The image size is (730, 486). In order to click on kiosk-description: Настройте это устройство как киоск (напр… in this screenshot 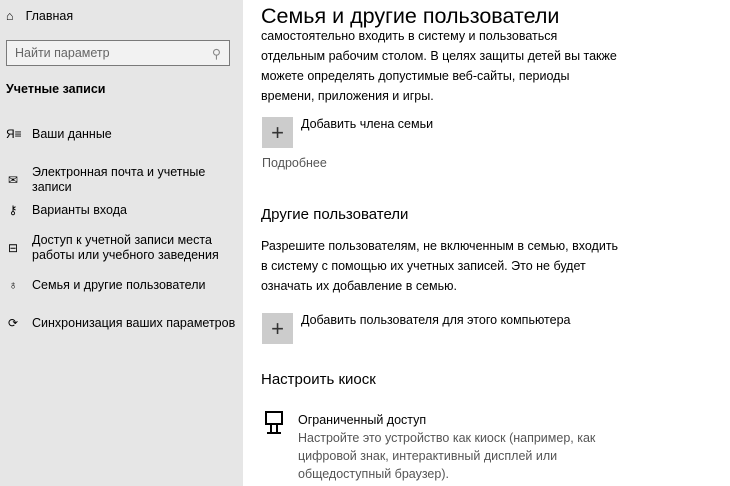, I will do `click(447, 456)`.